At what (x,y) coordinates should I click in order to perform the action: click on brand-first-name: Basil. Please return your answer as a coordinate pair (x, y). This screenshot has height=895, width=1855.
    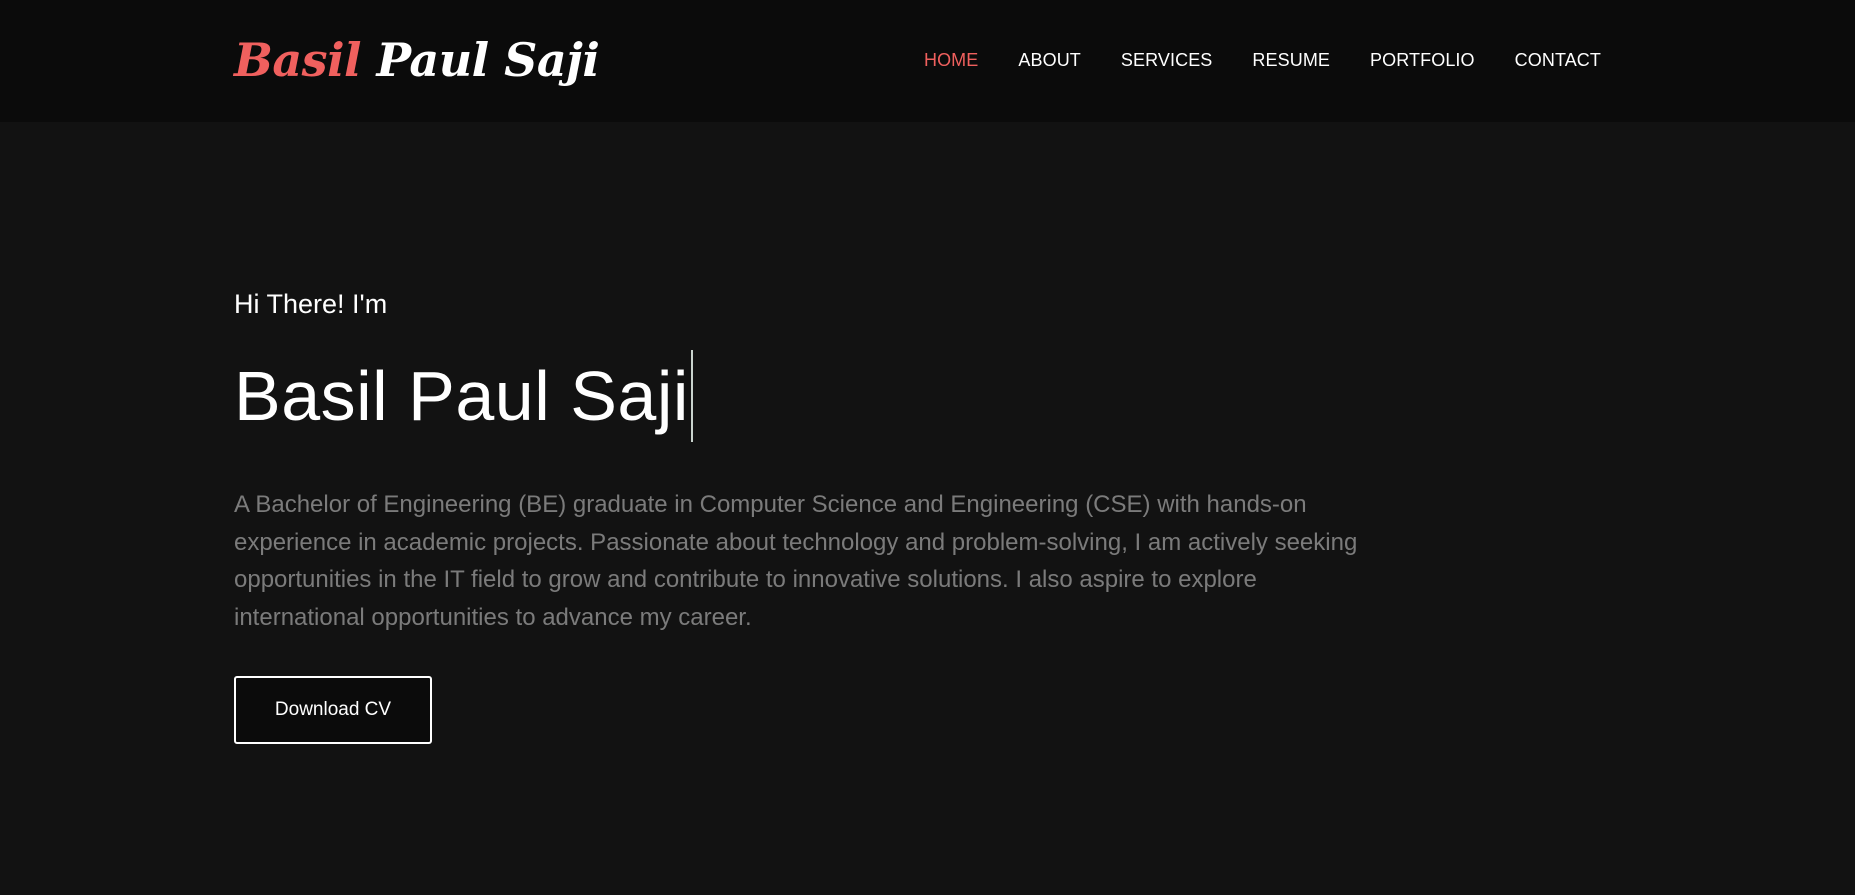
    Looking at the image, I should click on (298, 60).